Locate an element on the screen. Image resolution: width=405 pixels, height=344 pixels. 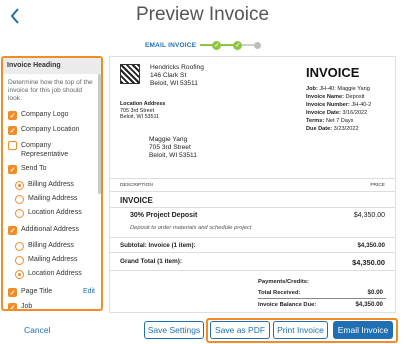
job-checkbox: ✓ Job is located at coordinates (20, 307).